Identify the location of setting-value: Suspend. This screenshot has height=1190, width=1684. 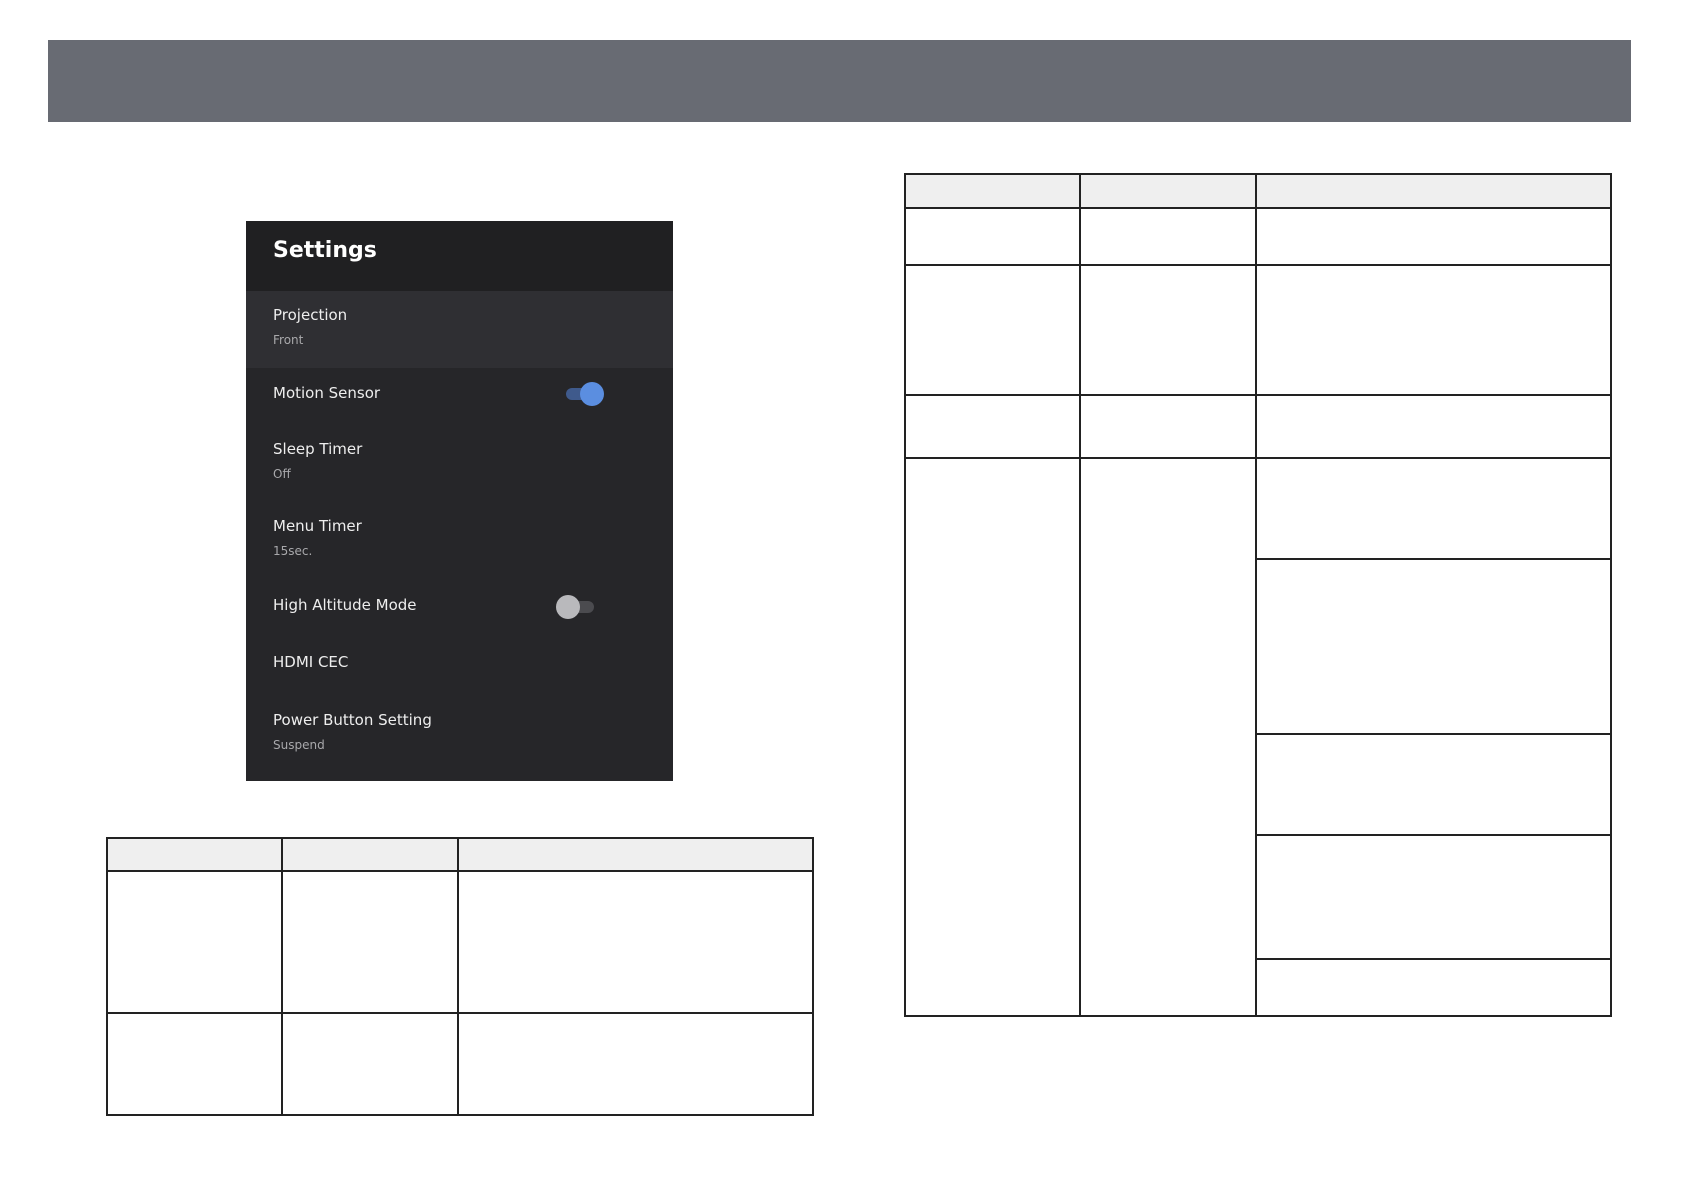
(299, 745).